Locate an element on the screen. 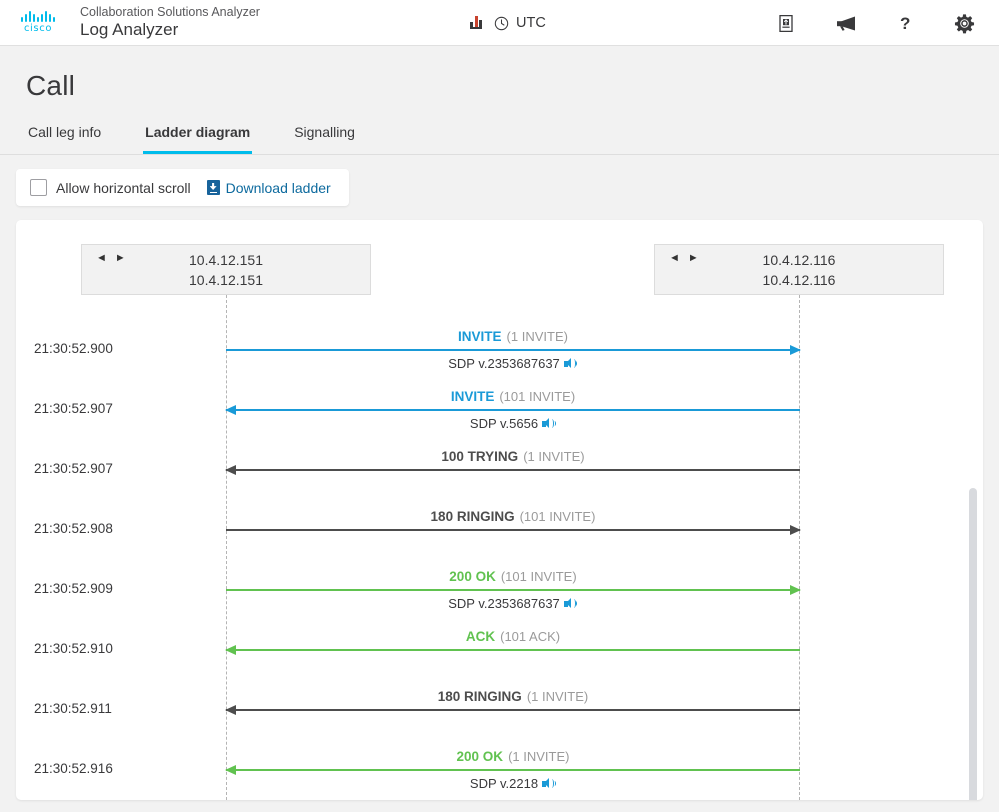  tab-ladder-diagram: Ladder diagram is located at coordinates (198, 137).